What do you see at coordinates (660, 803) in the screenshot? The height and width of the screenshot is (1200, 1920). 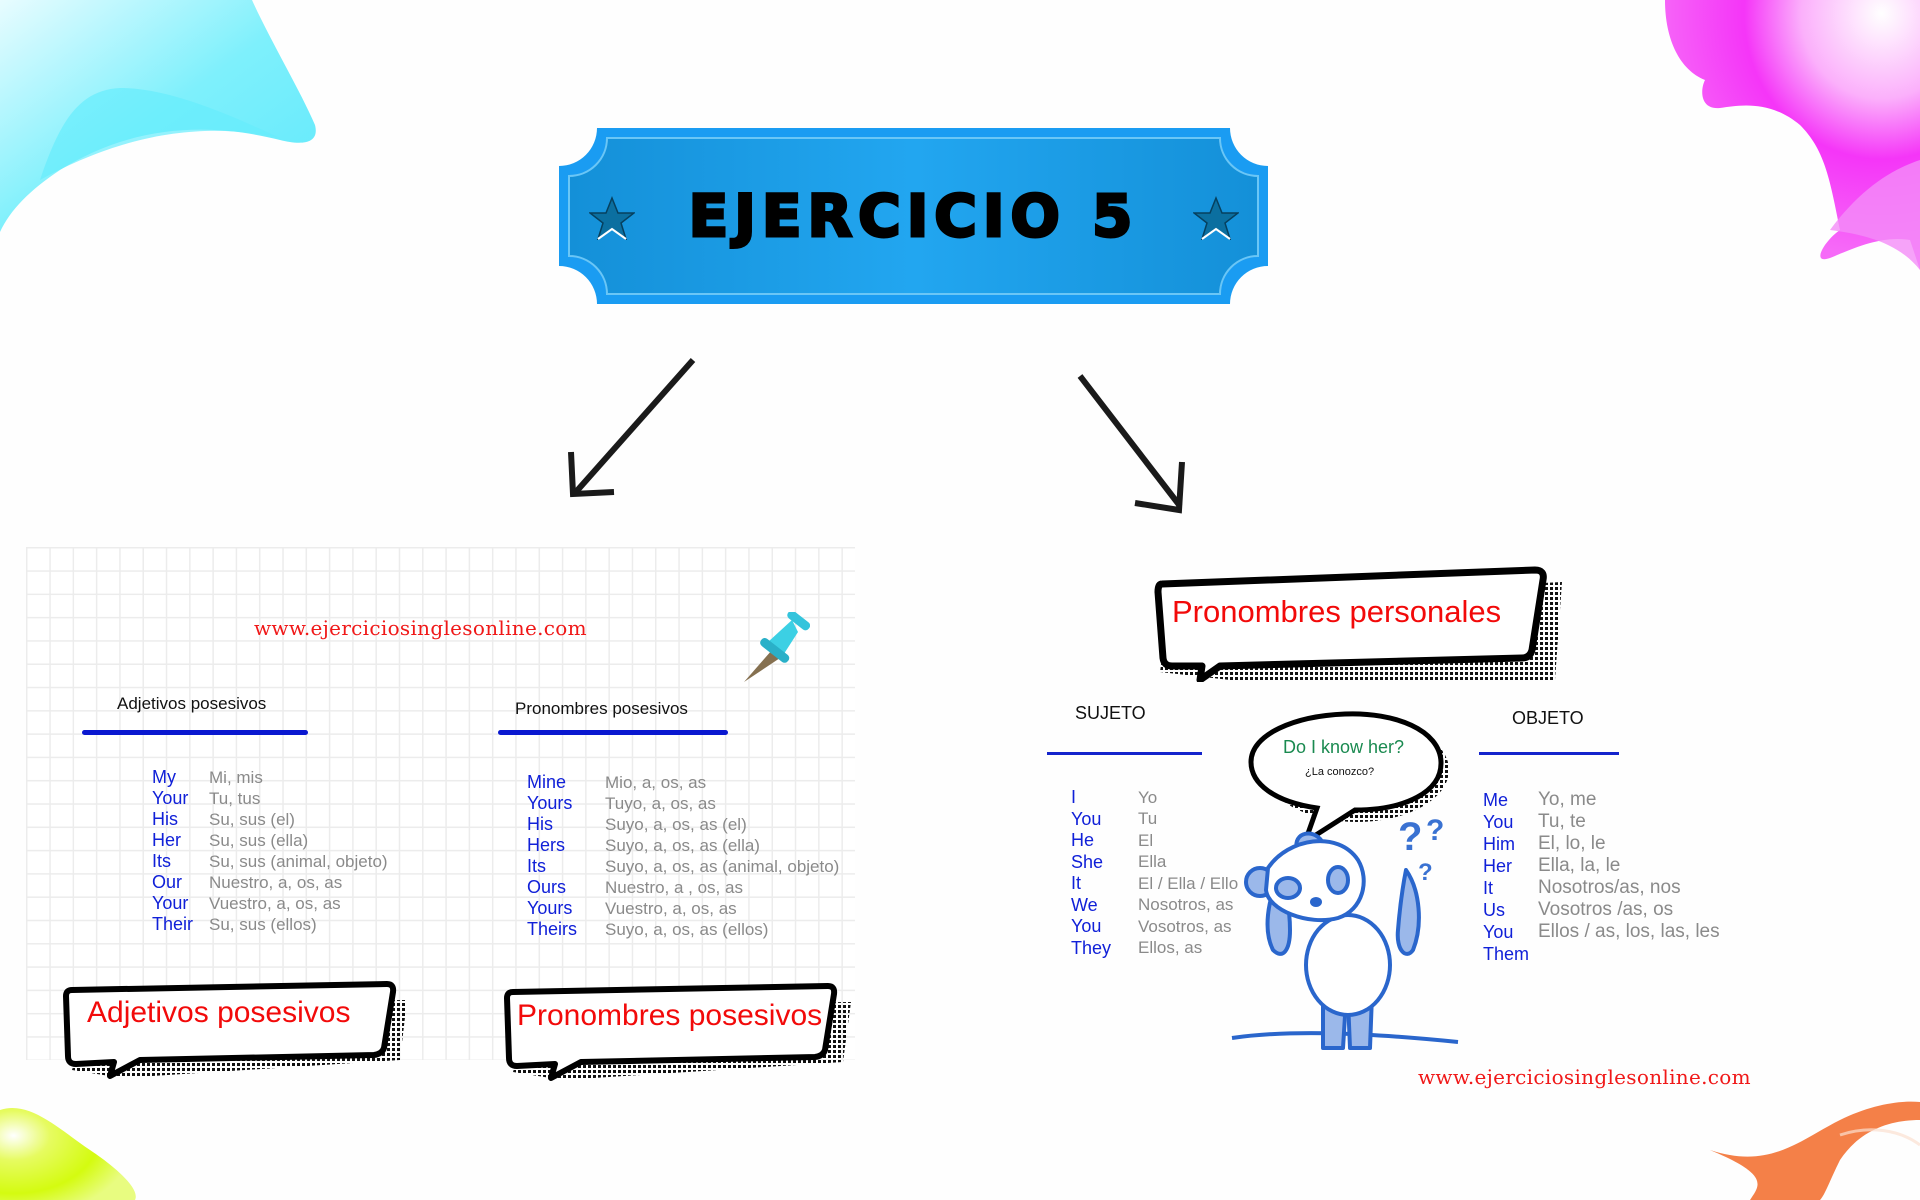 I see `spanish-translation: Tuyo, a, os, as` at bounding box center [660, 803].